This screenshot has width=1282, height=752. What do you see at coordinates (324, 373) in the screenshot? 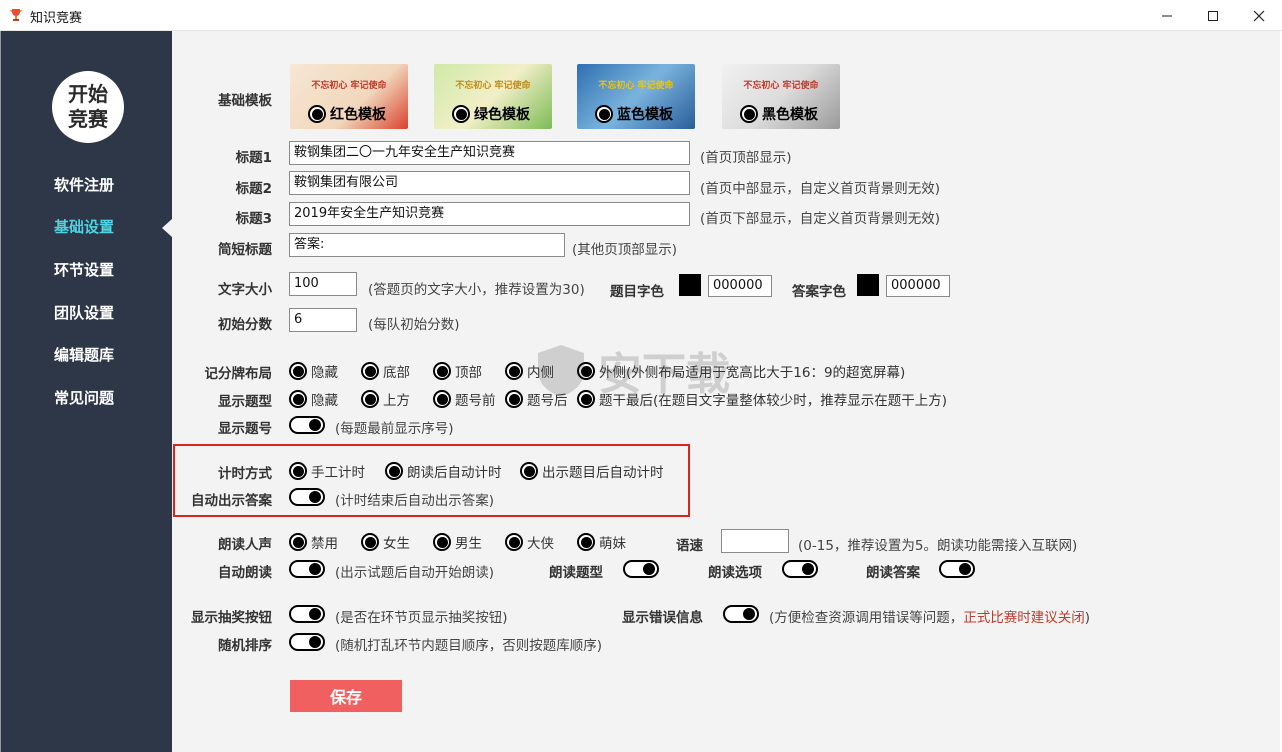
I see `option-label: 隐藏` at bounding box center [324, 373].